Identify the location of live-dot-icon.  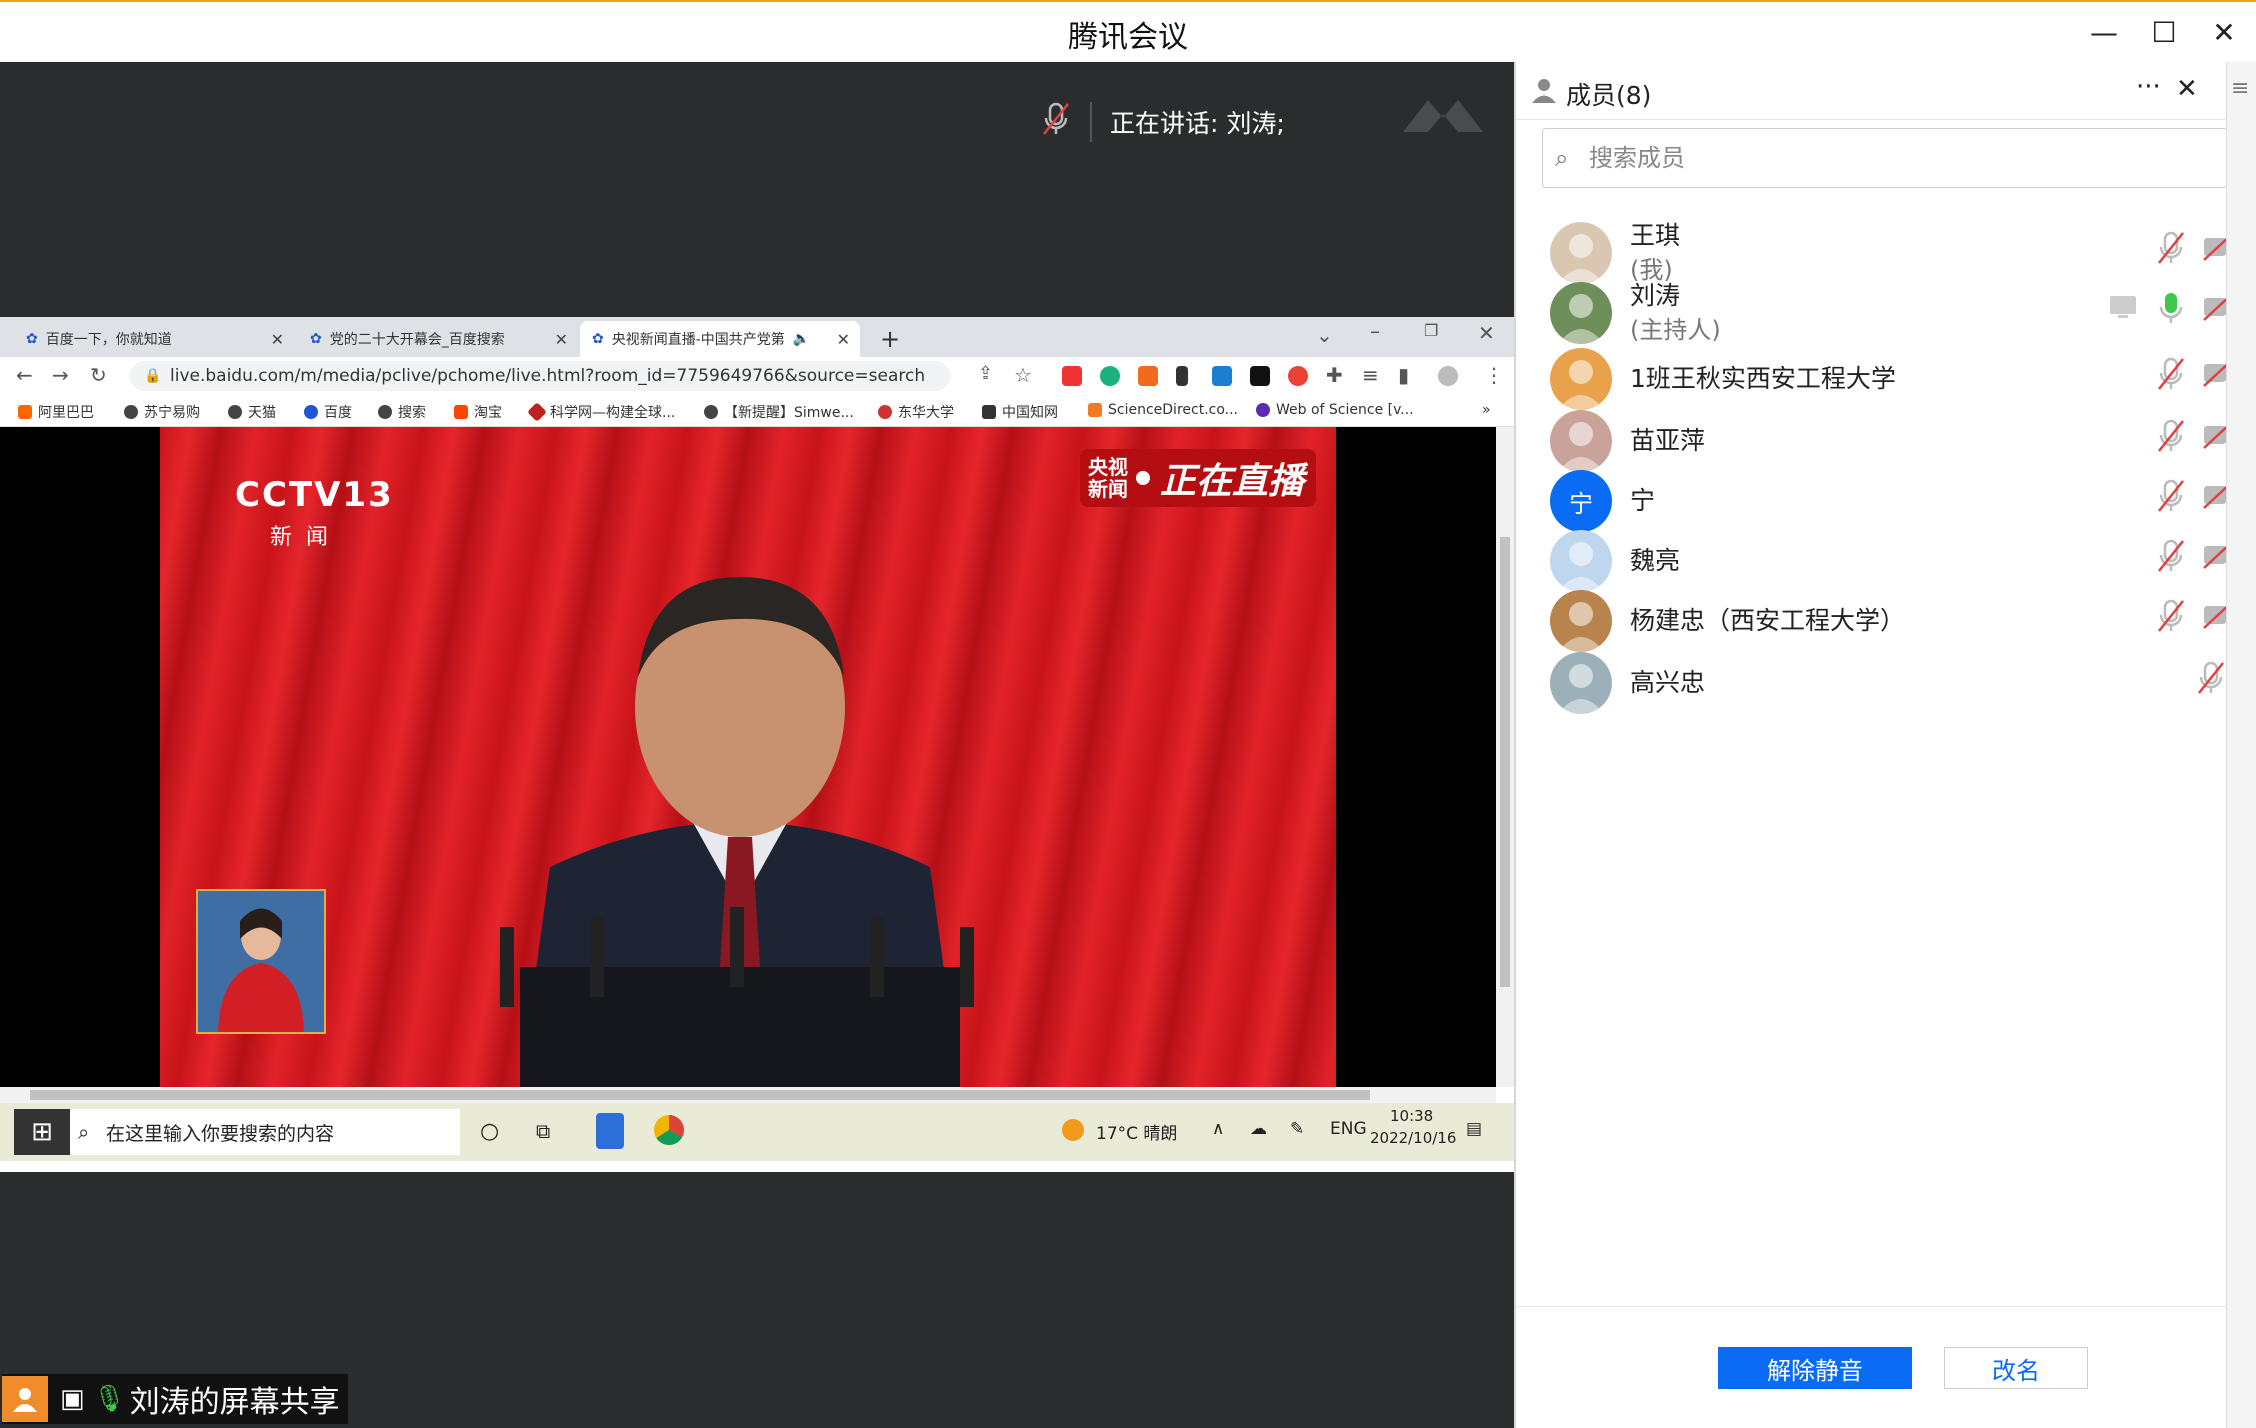
(1143, 478).